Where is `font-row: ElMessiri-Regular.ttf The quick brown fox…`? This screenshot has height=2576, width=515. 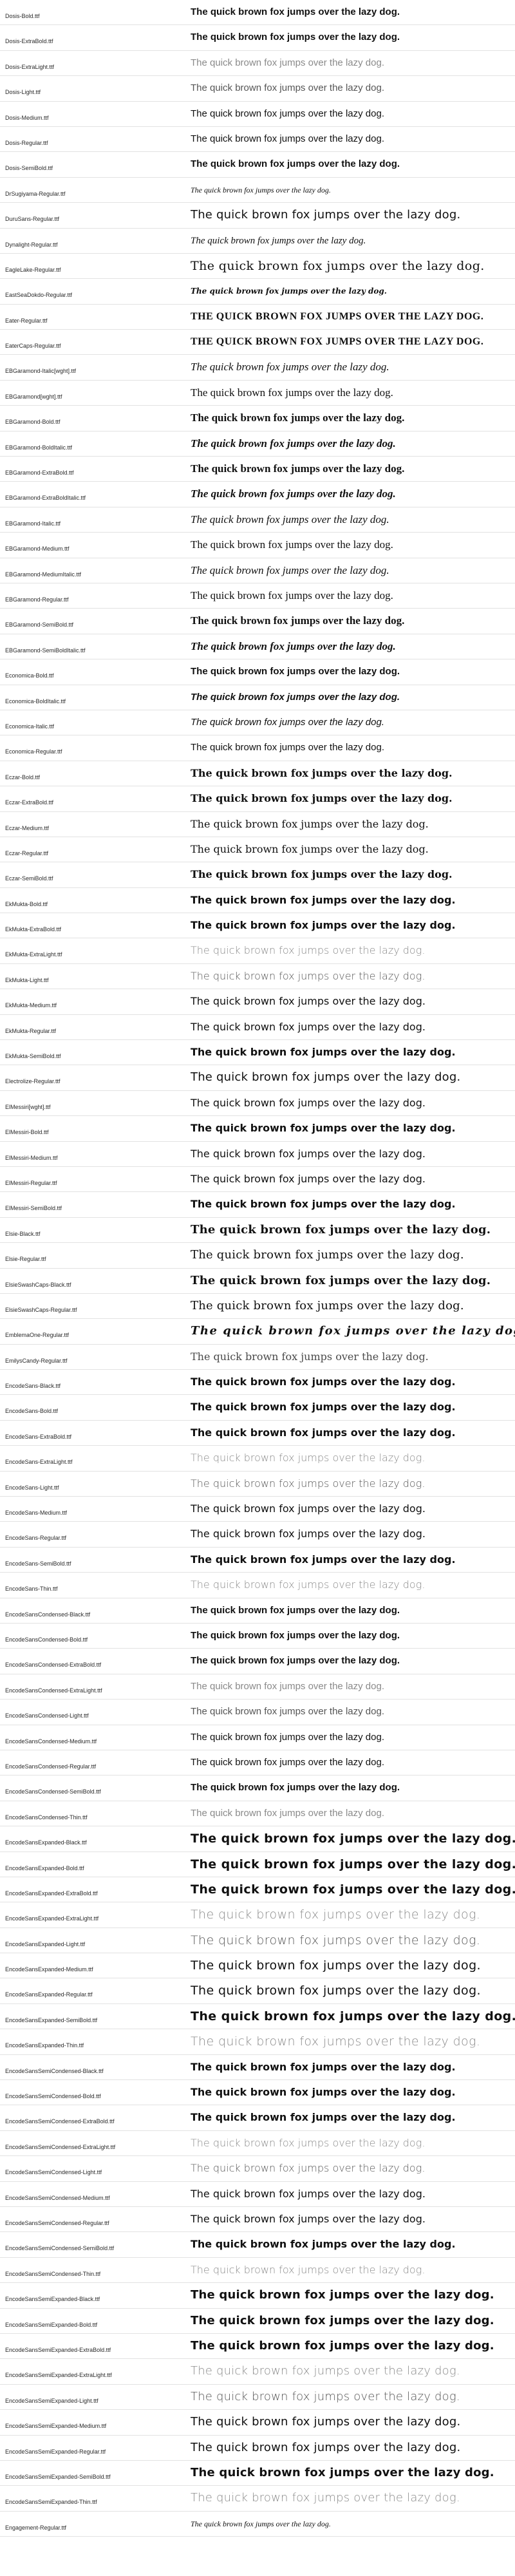 font-row: ElMessiri-Regular.ttf The quick brown fox… is located at coordinates (257, 1180).